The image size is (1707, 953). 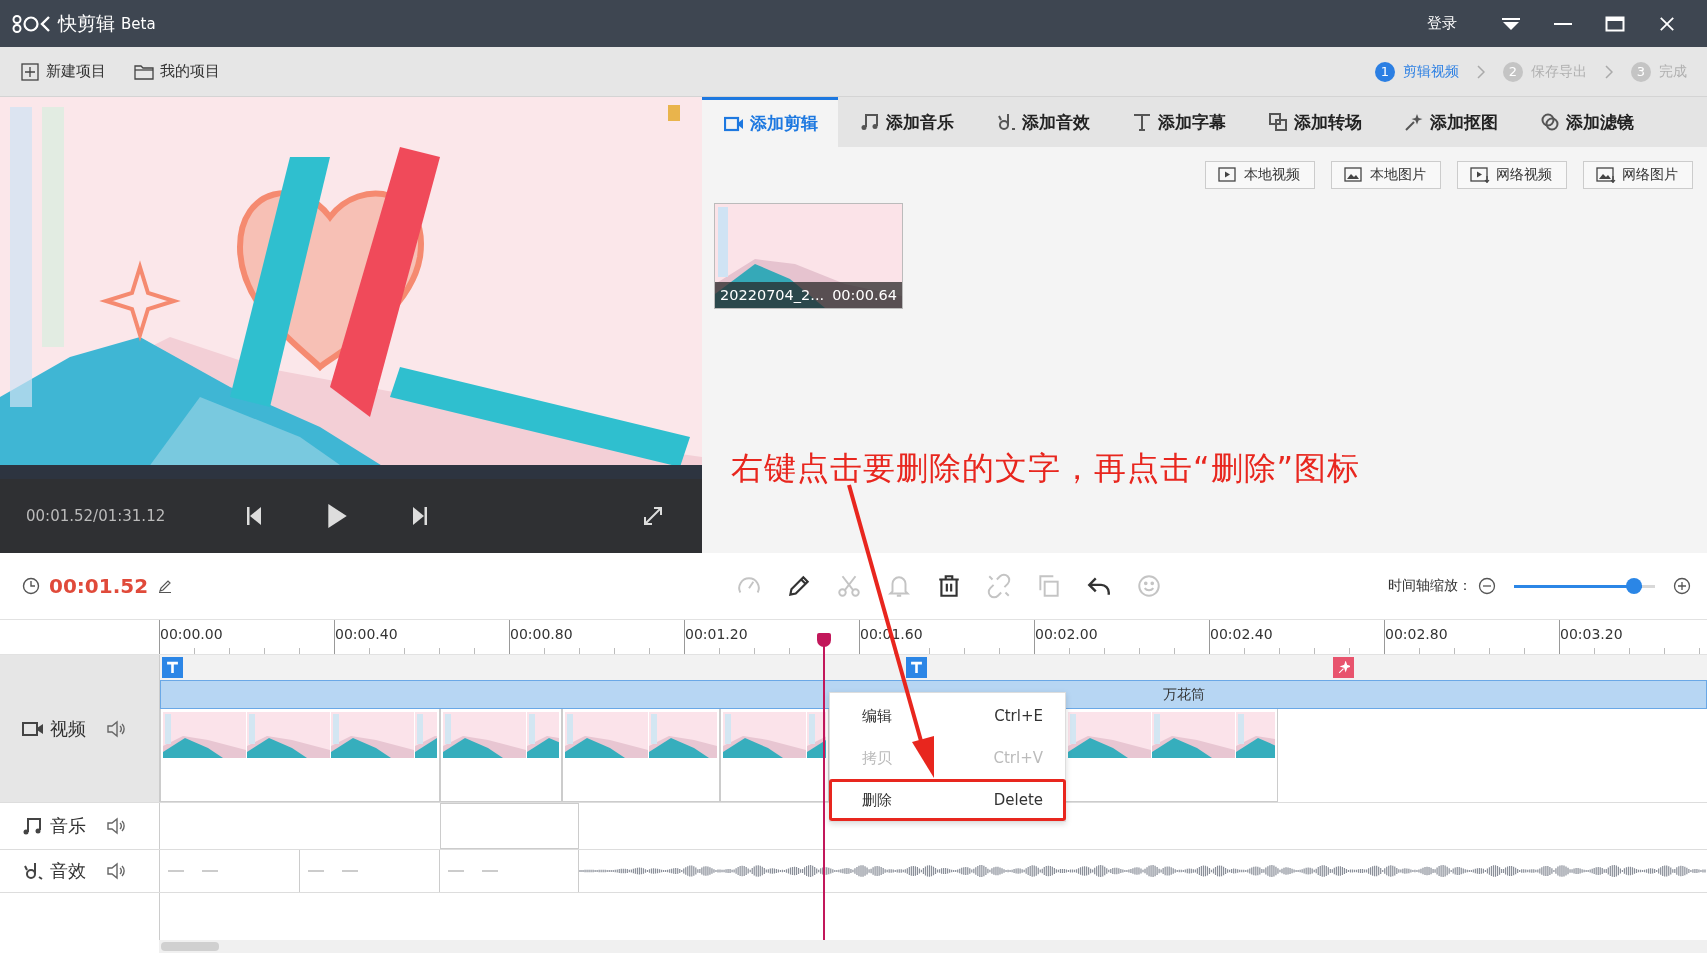 What do you see at coordinates (99, 586) in the screenshot?
I see `current-time: 00:01.52` at bounding box center [99, 586].